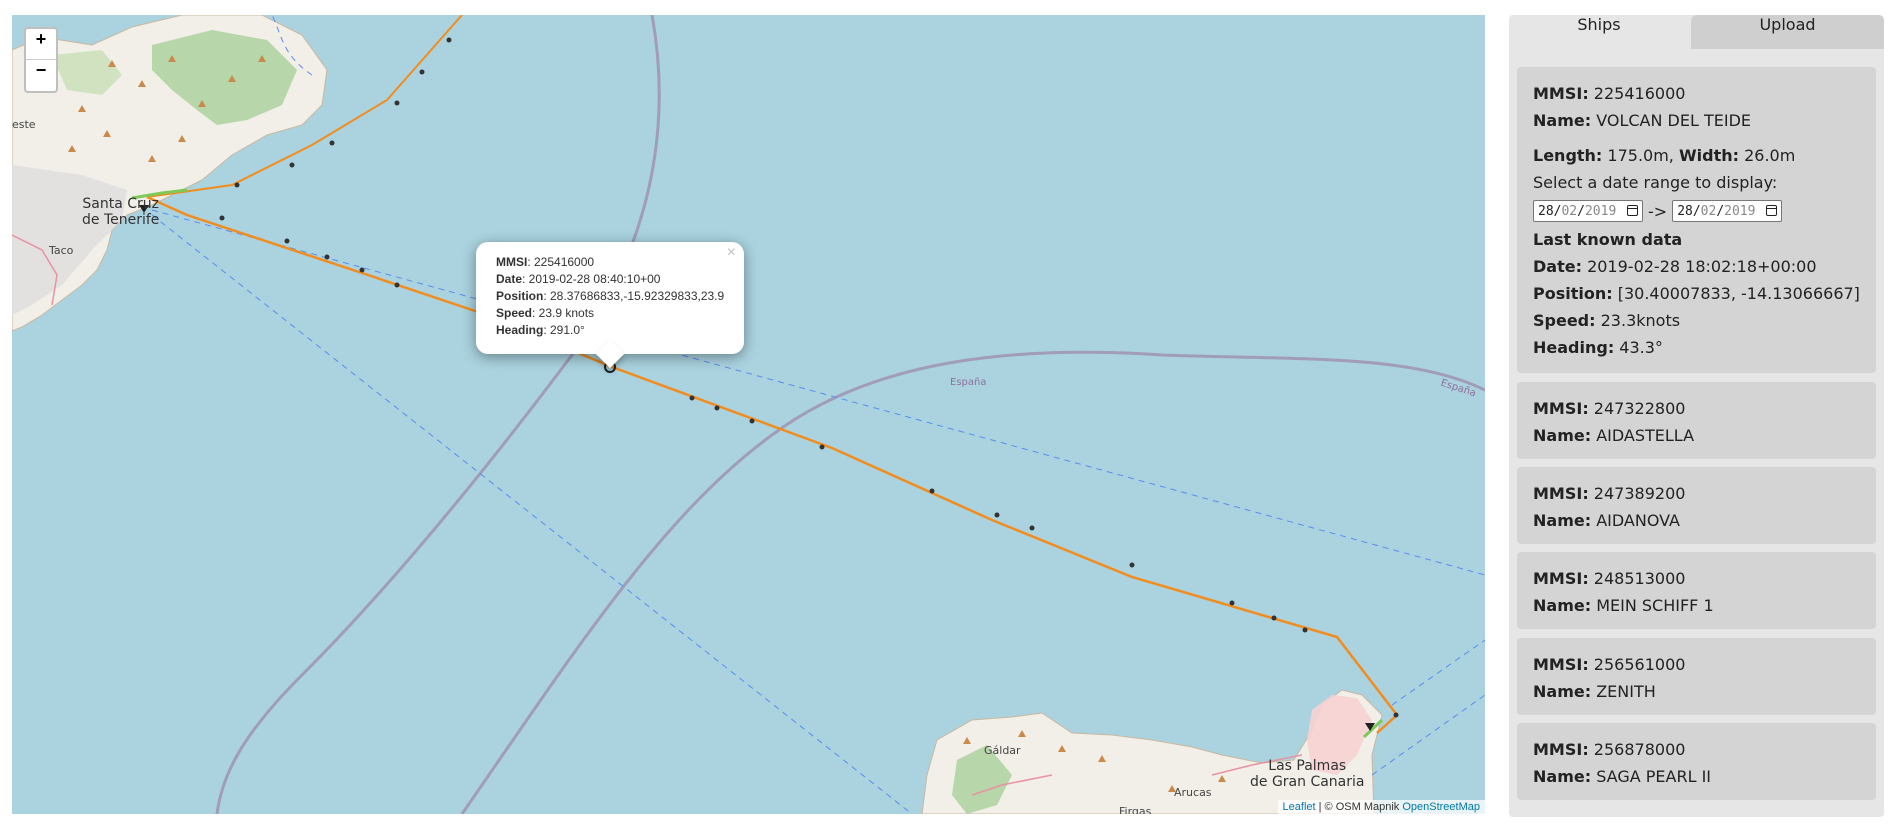  I want to click on length-value: 175.0m,, so click(1638, 155).